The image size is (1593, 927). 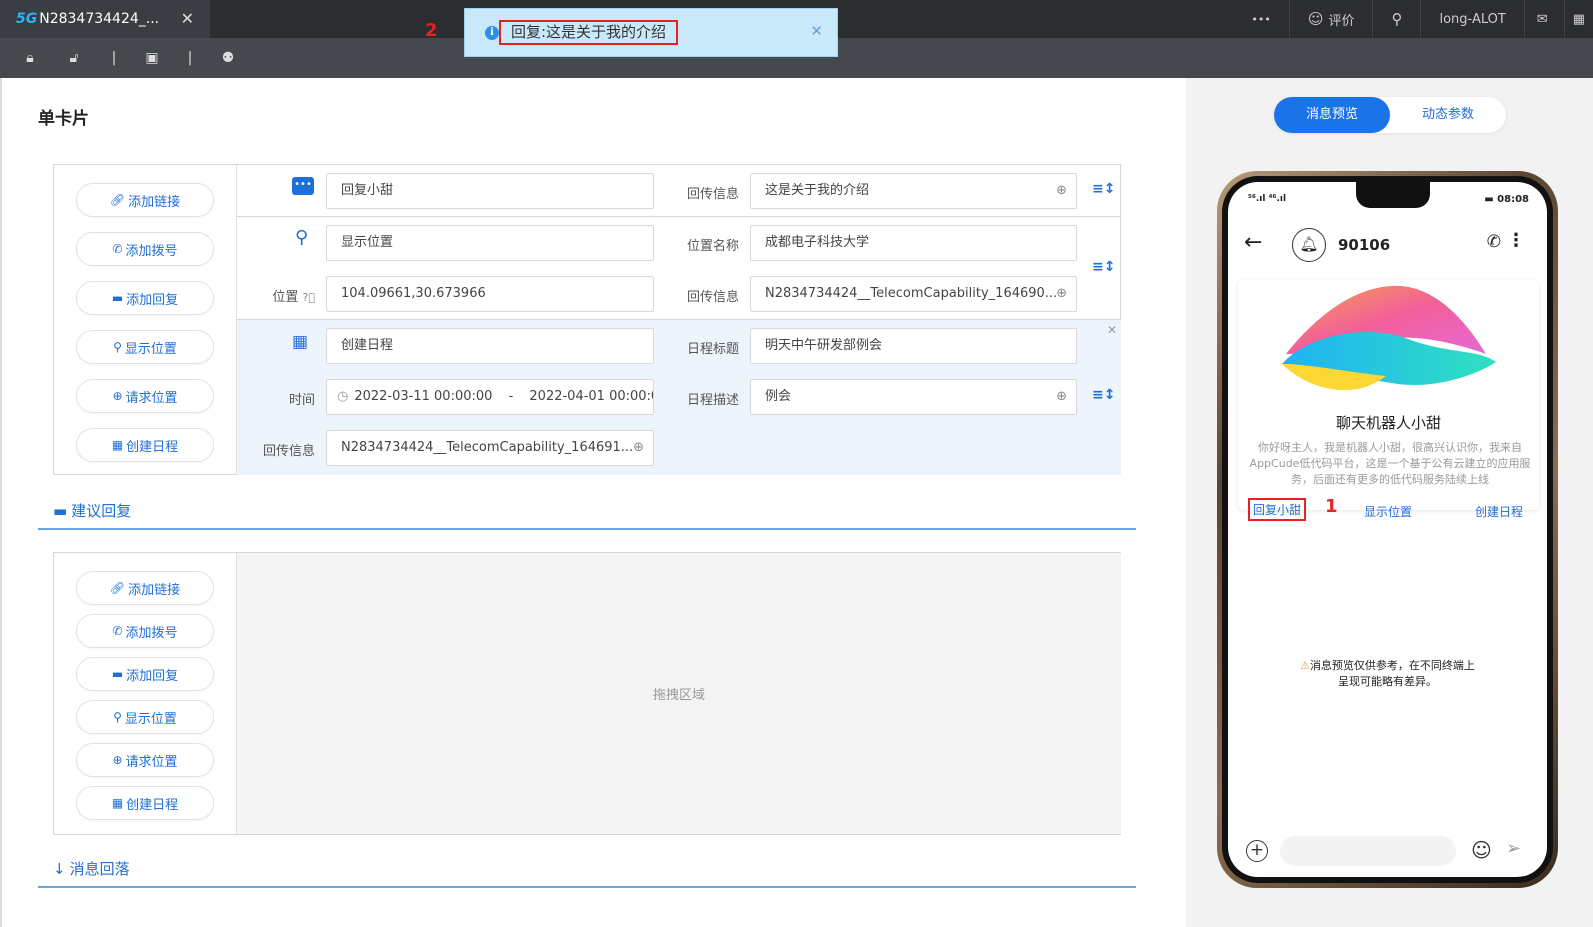 What do you see at coordinates (490, 346) in the screenshot?
I see `schedule-text-input: 创建日程` at bounding box center [490, 346].